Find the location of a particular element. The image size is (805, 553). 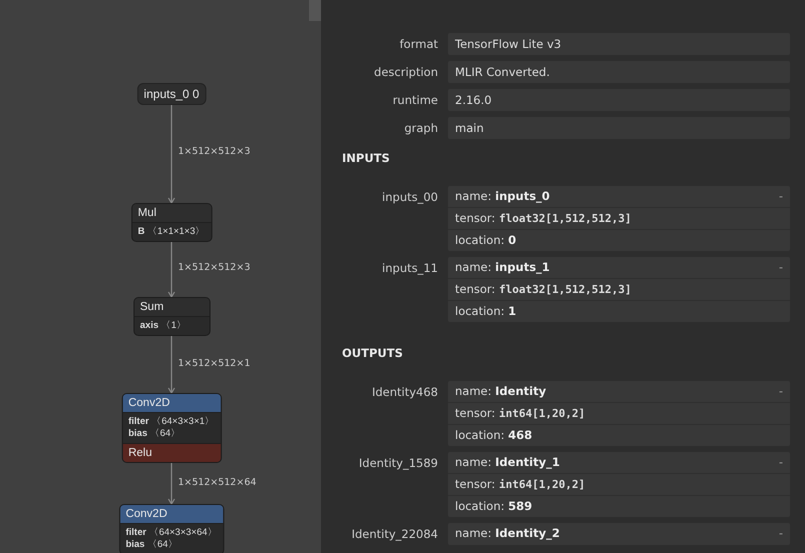

node-attribute: filter 〈64×3×3×64〉 is located at coordinates (172, 533).